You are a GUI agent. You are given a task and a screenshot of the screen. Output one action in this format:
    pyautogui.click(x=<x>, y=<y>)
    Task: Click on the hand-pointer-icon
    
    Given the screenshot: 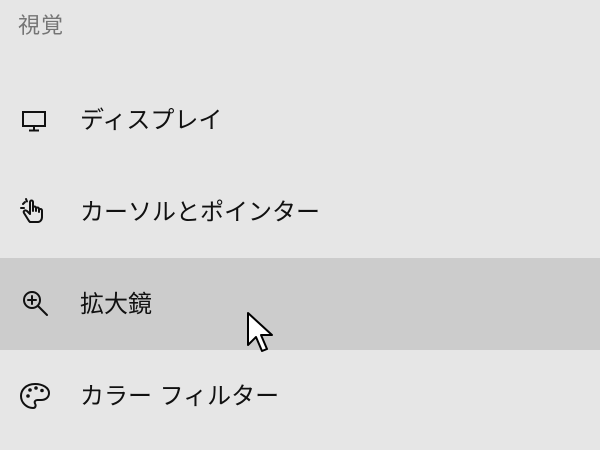 What is the action you would take?
    pyautogui.click(x=35, y=212)
    